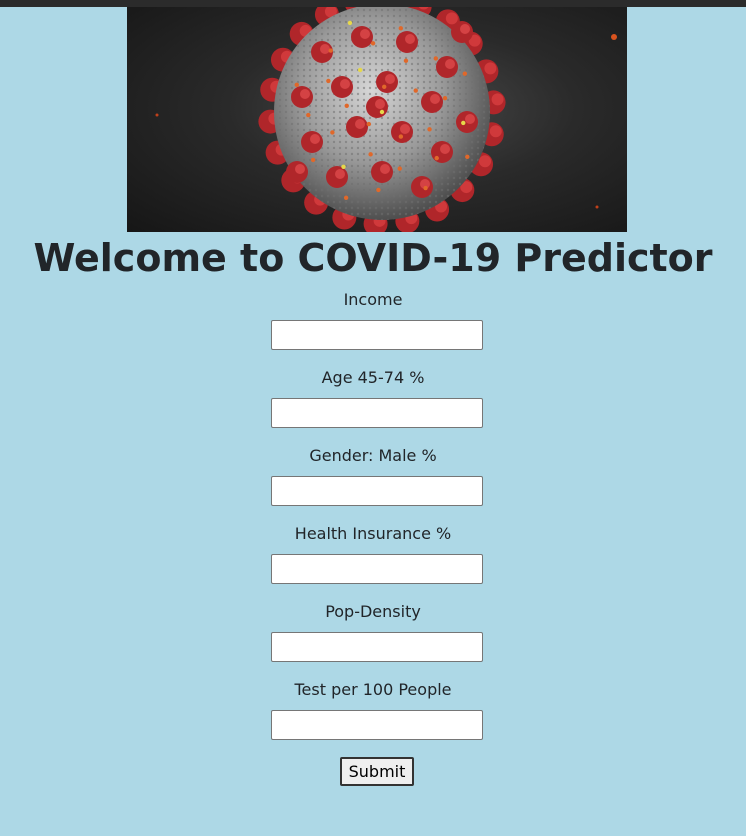  I want to click on test-per-100-label: Test per 100 People, so click(373, 689).